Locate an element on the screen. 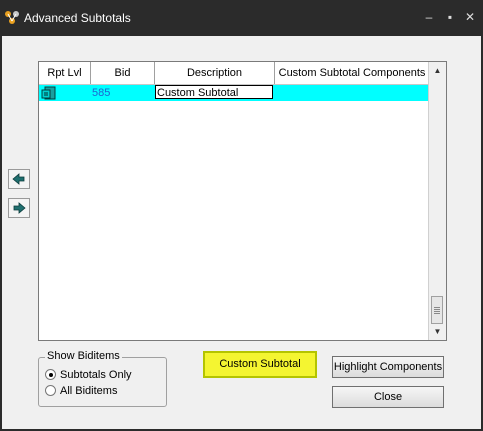  app-logo-icon is located at coordinates (12, 18).